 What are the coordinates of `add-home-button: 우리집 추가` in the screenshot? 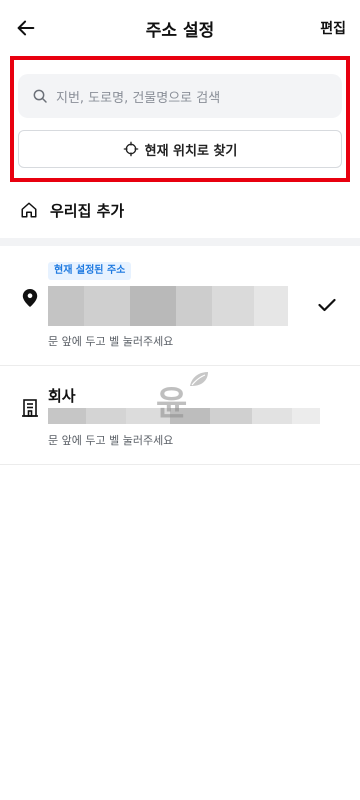 It's located at (180, 210).